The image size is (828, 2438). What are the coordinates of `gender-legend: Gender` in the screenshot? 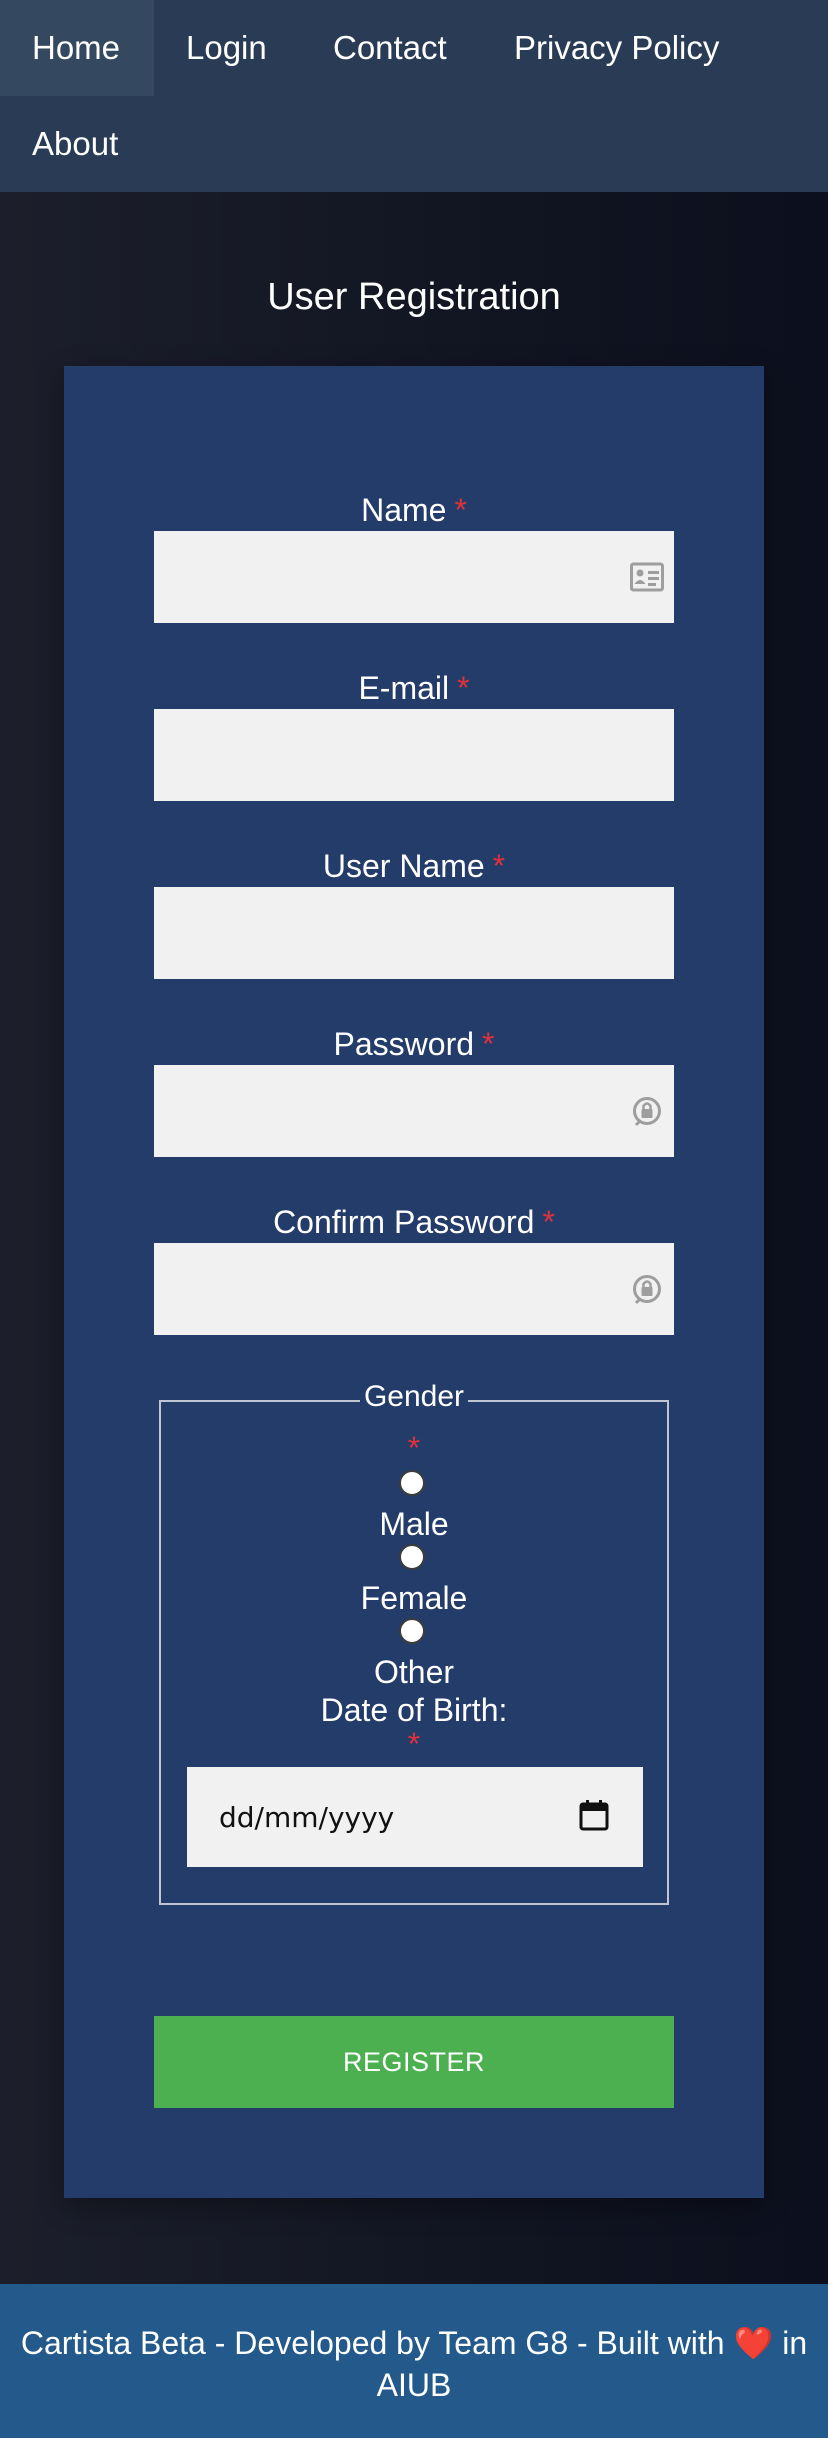 It's located at (414, 1397).